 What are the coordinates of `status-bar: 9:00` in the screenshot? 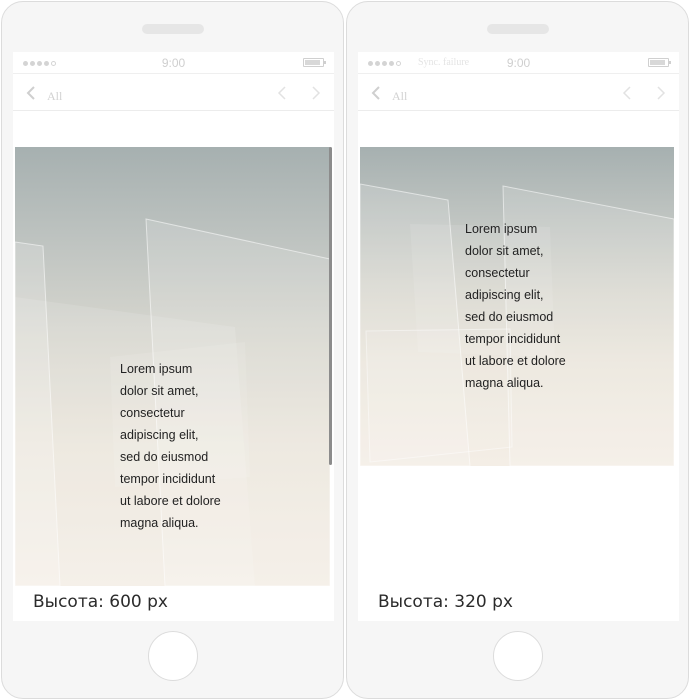 It's located at (173, 63).